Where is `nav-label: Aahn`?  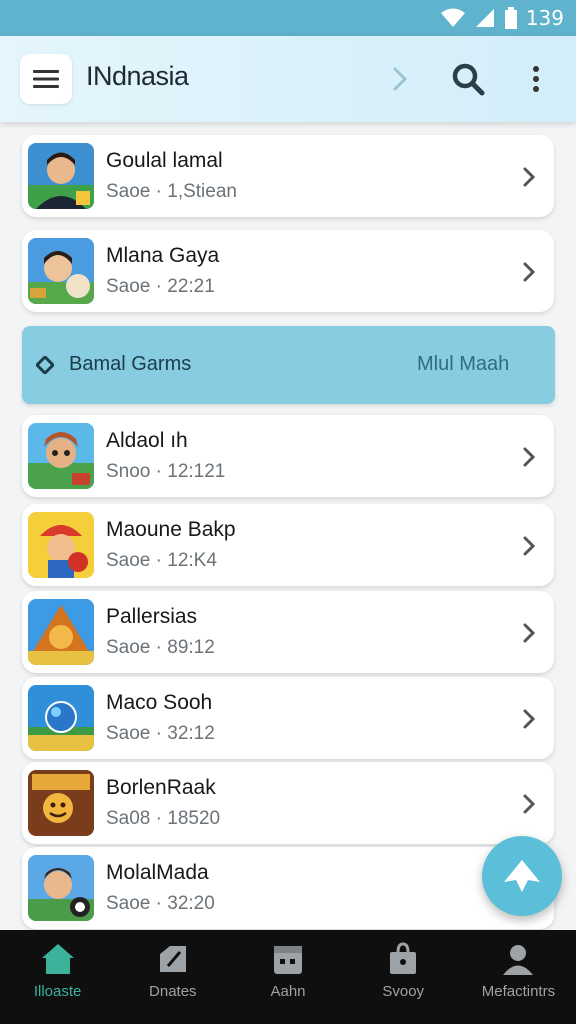
nav-label: Aahn is located at coordinates (288, 991).